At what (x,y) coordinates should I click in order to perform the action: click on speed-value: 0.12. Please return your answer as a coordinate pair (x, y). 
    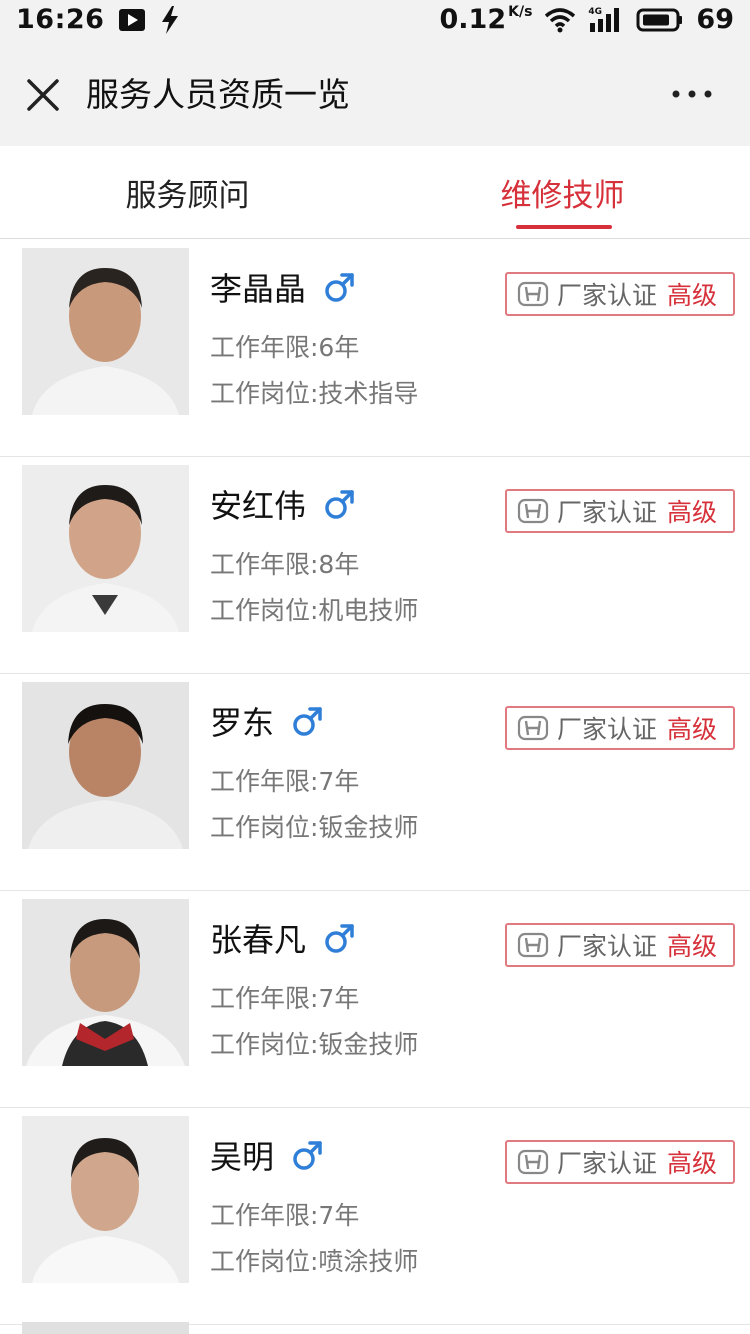
    Looking at the image, I should click on (473, 19).